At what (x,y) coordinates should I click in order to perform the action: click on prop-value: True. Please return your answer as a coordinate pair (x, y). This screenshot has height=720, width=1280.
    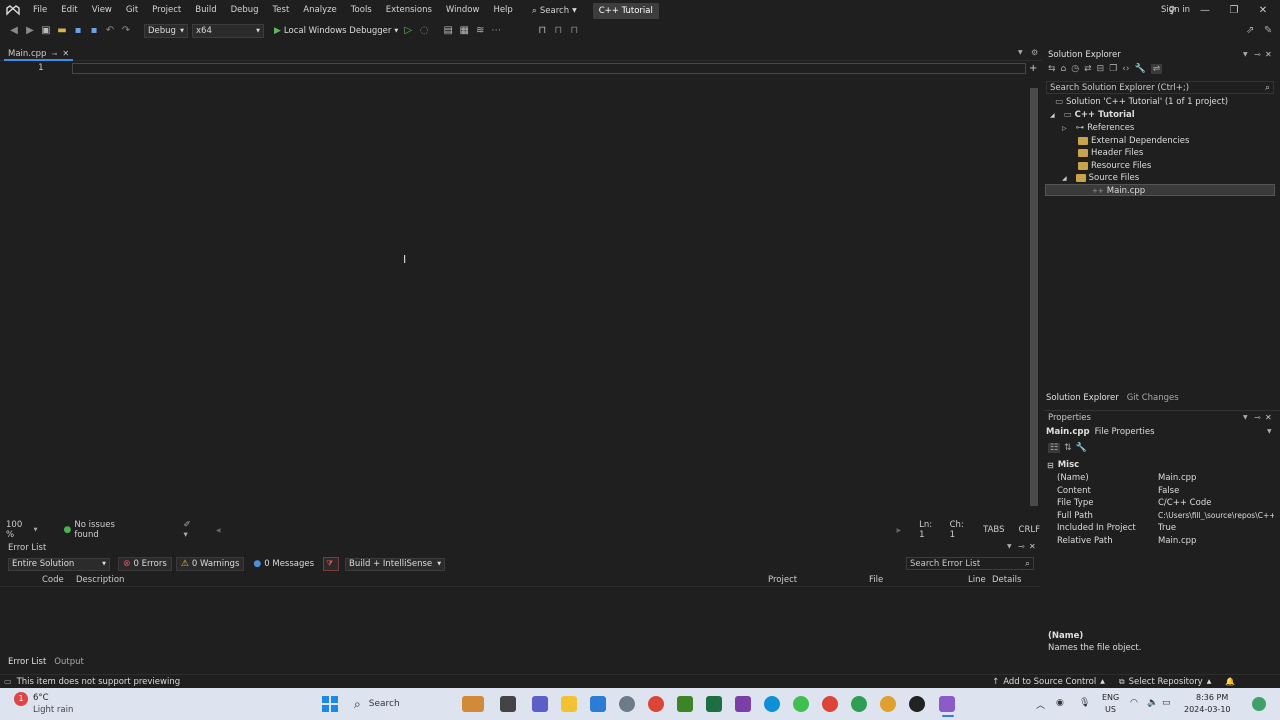
    Looking at the image, I should click on (1216, 528).